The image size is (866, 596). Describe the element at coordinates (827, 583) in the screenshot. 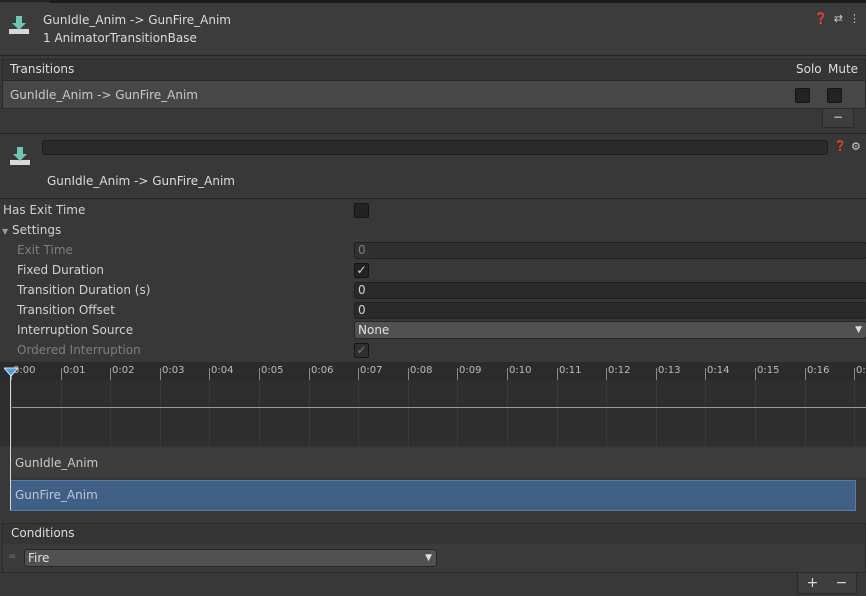

I see `condition-buttons: + −` at that location.